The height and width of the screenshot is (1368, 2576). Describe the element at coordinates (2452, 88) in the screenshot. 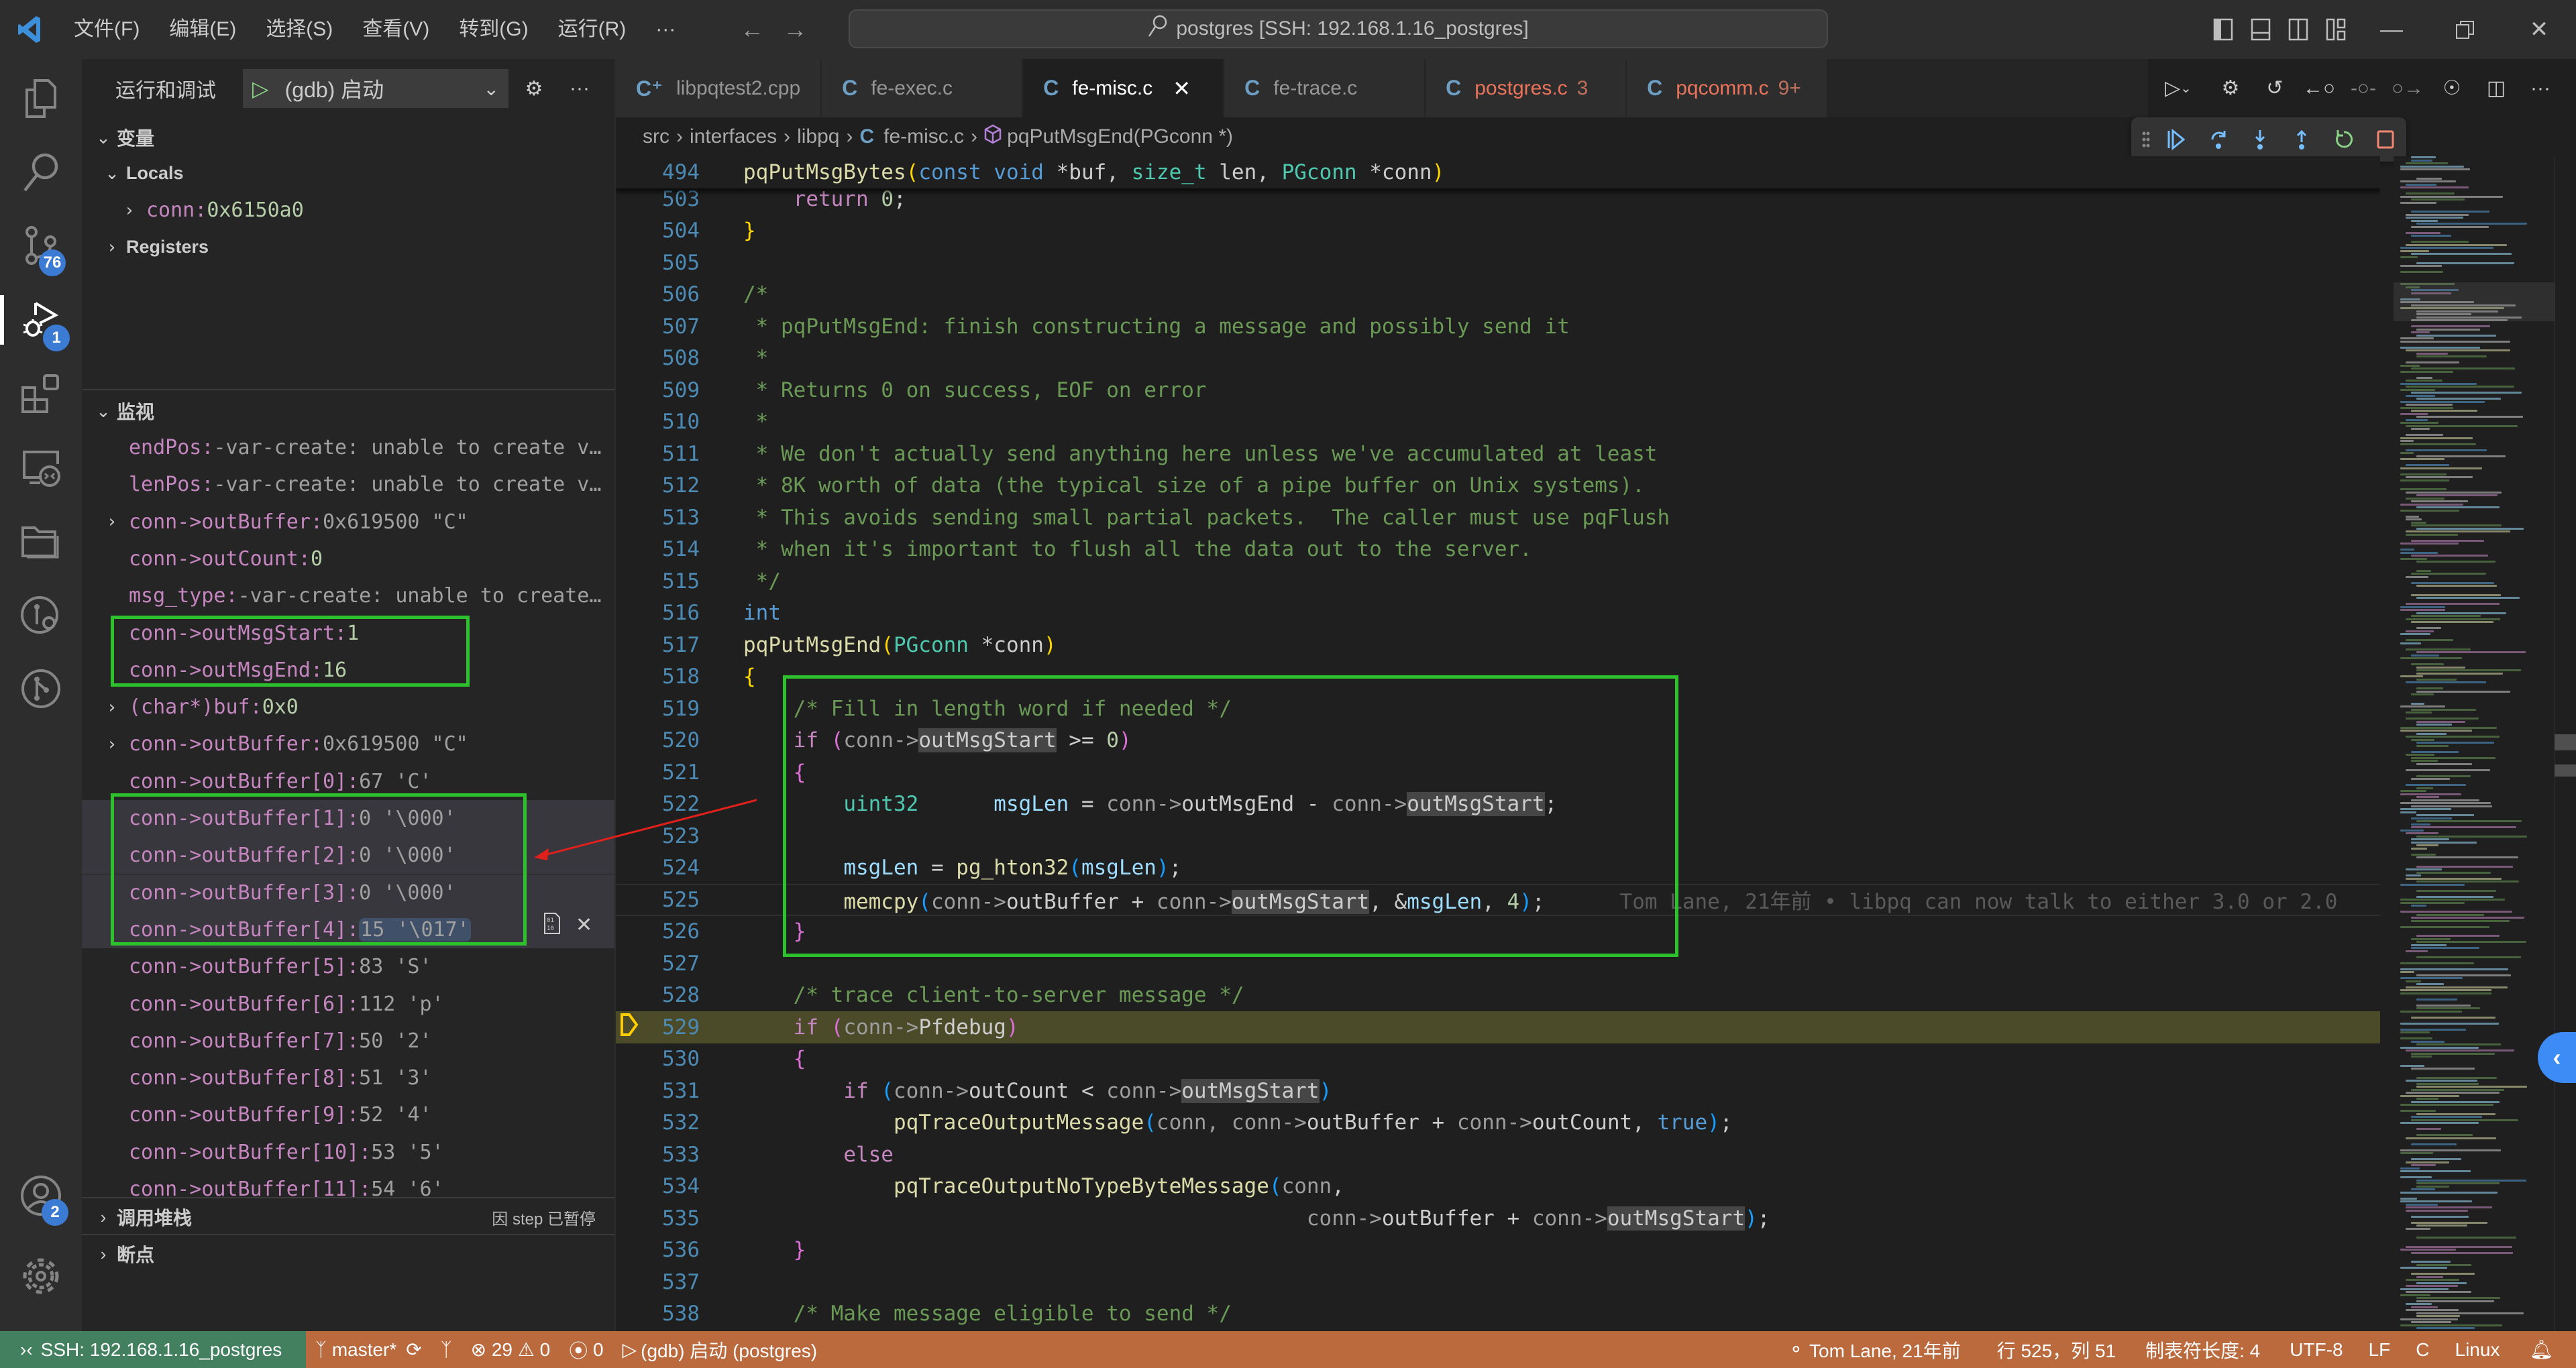

I see `git-graph-icon: ☉` at that location.